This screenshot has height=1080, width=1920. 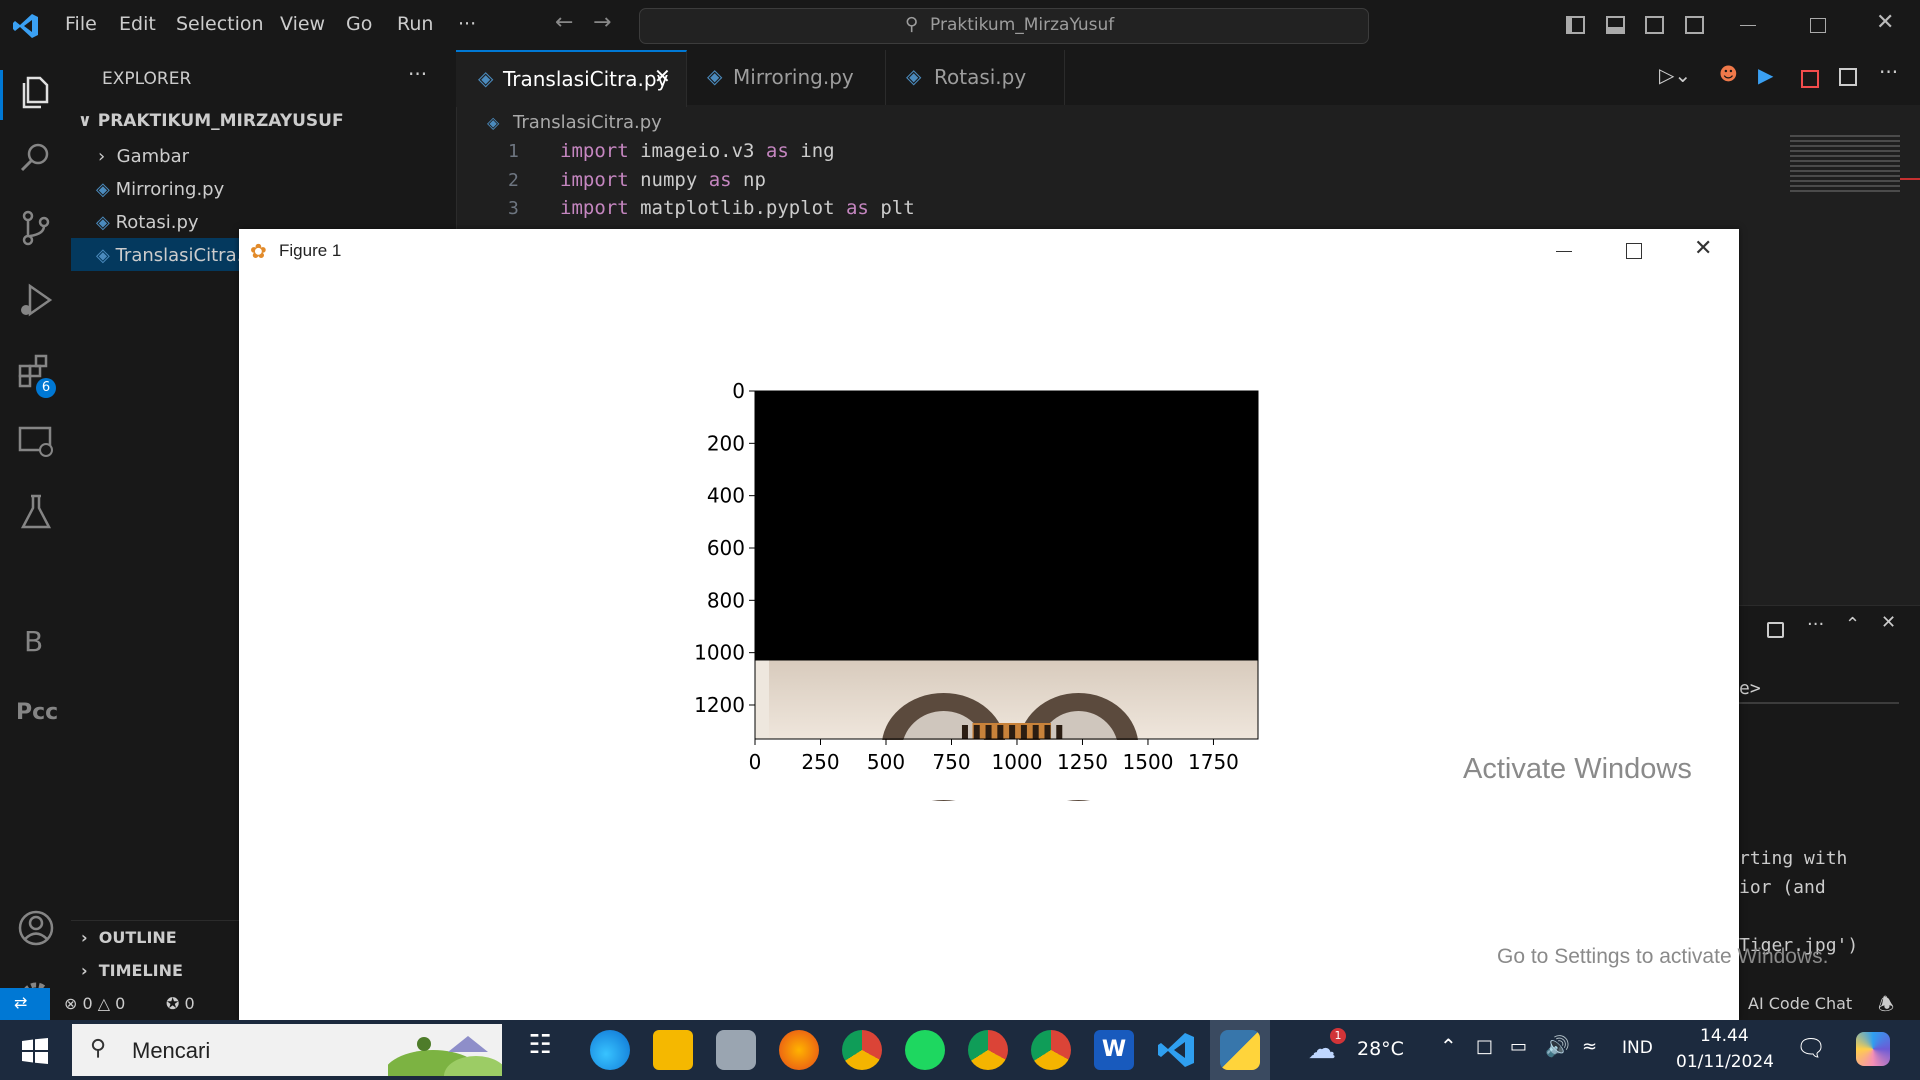 What do you see at coordinates (726, 443) in the screenshot?
I see `y-tick-label: 200` at bounding box center [726, 443].